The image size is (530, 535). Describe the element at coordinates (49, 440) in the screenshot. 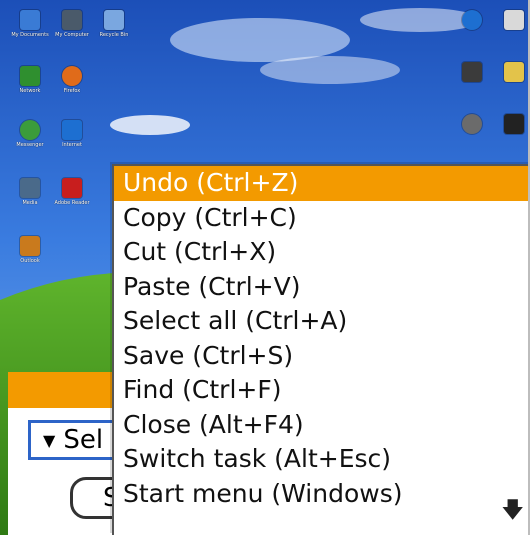

I see `dropdown-arrow-icon: ▼` at that location.